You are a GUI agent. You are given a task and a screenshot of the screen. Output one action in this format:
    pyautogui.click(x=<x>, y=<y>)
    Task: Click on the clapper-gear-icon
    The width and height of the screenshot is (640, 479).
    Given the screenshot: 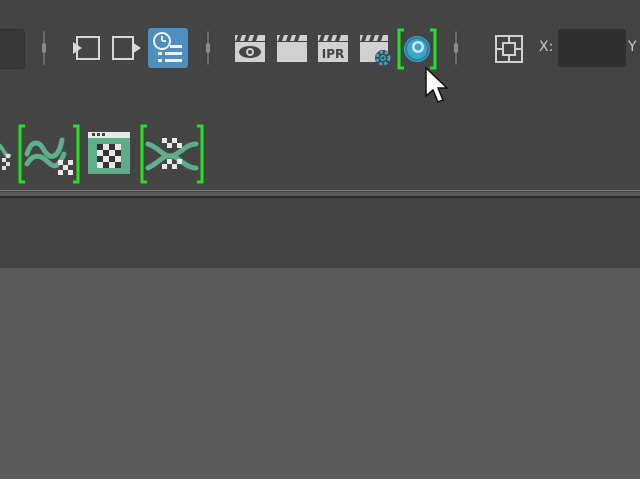 What is the action you would take?
    pyautogui.click(x=375, y=50)
    